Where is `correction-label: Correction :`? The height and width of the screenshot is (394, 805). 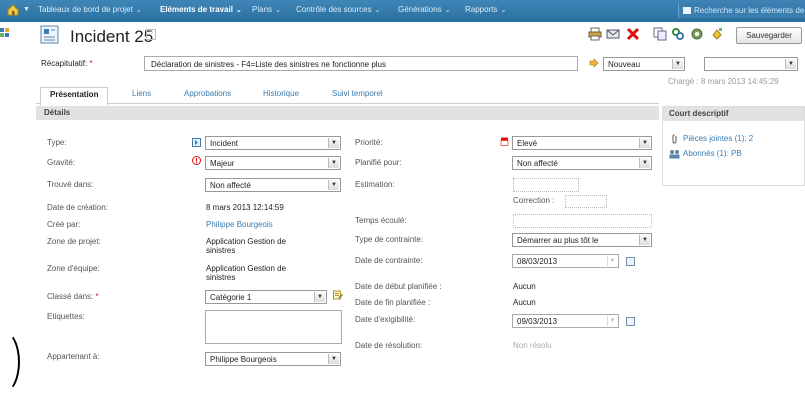
correction-label: Correction : is located at coordinates (534, 200).